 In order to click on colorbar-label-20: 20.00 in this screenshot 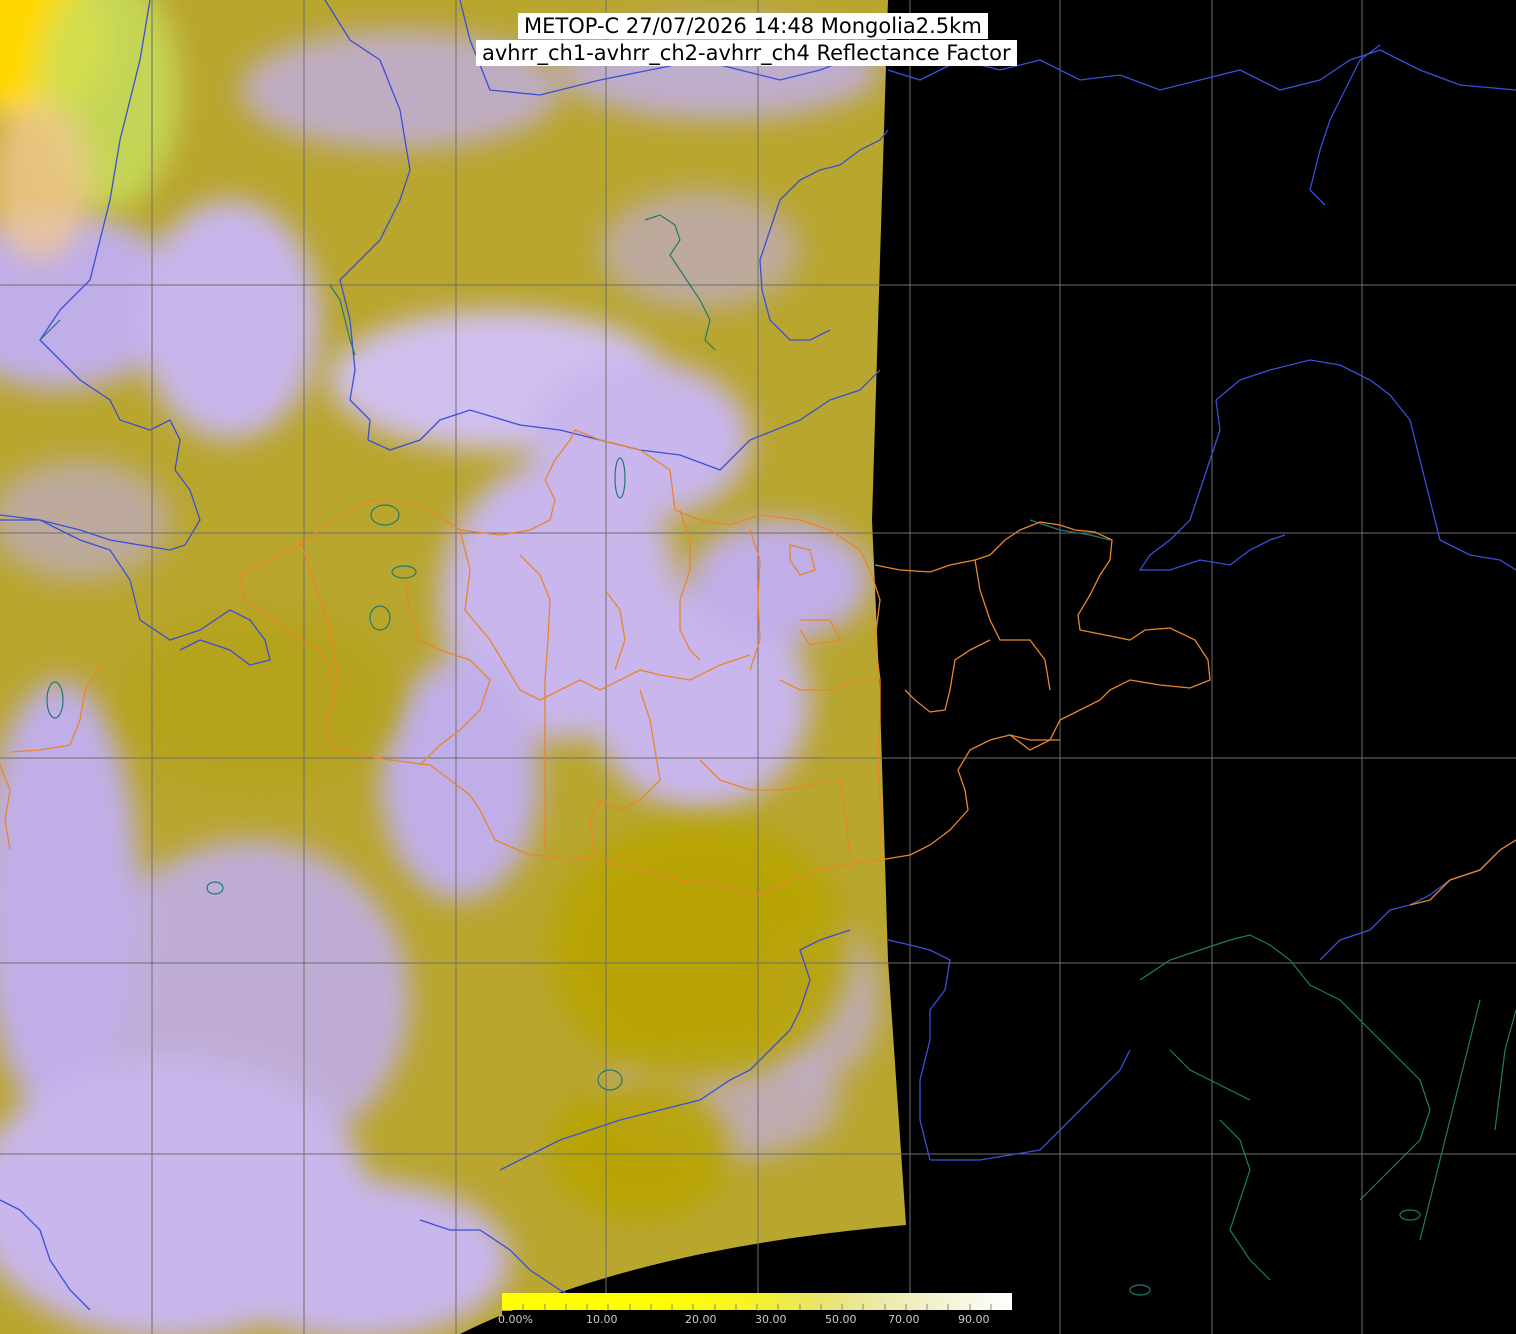, I will do `click(701, 1319)`.